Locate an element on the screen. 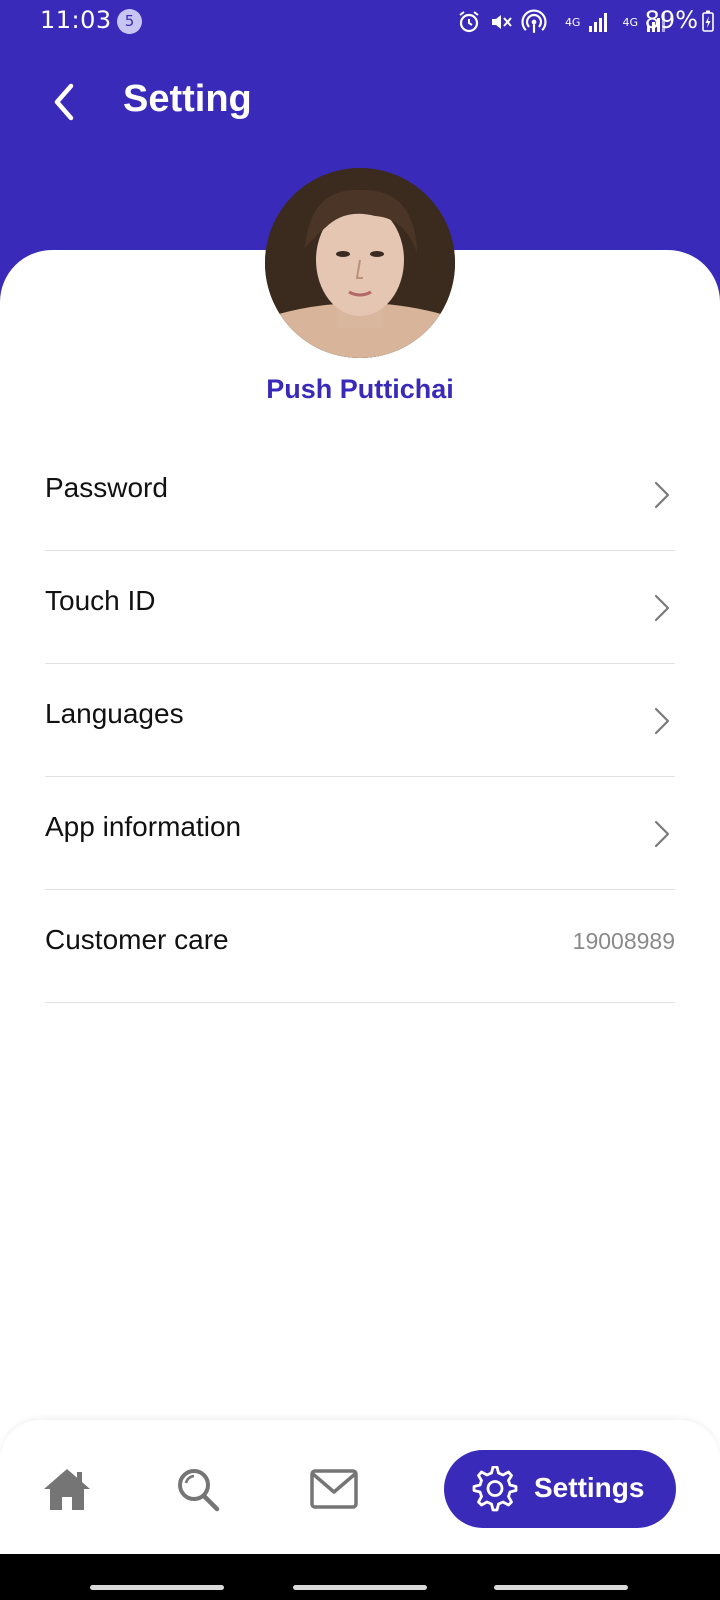  avatar is located at coordinates (360, 263).